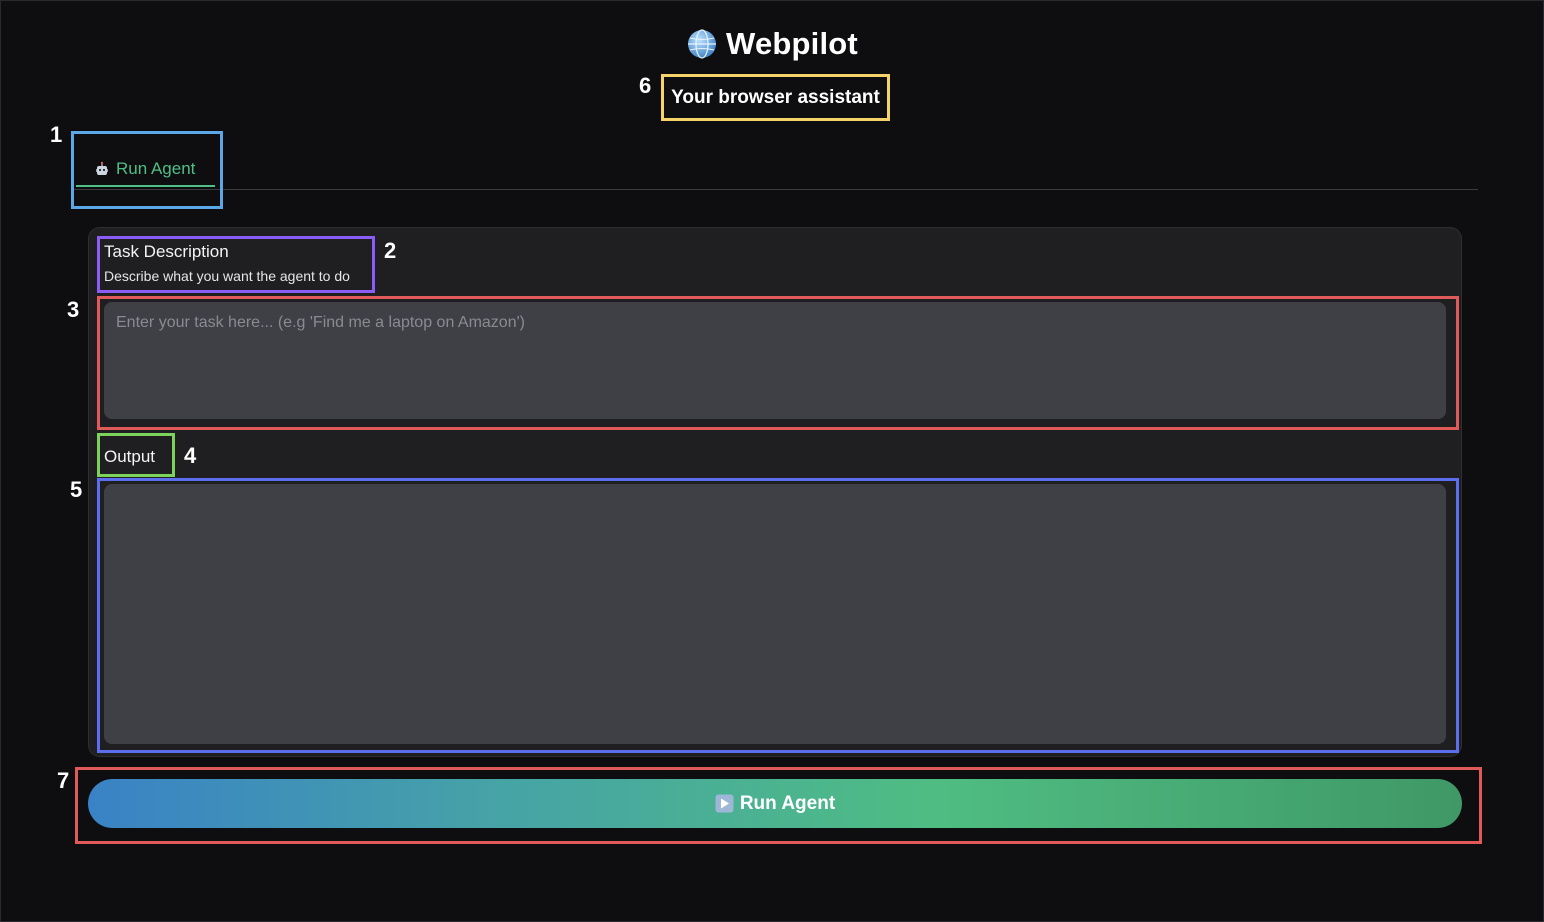 This screenshot has width=1544, height=922. What do you see at coordinates (702, 44) in the screenshot?
I see `globe-icon` at bounding box center [702, 44].